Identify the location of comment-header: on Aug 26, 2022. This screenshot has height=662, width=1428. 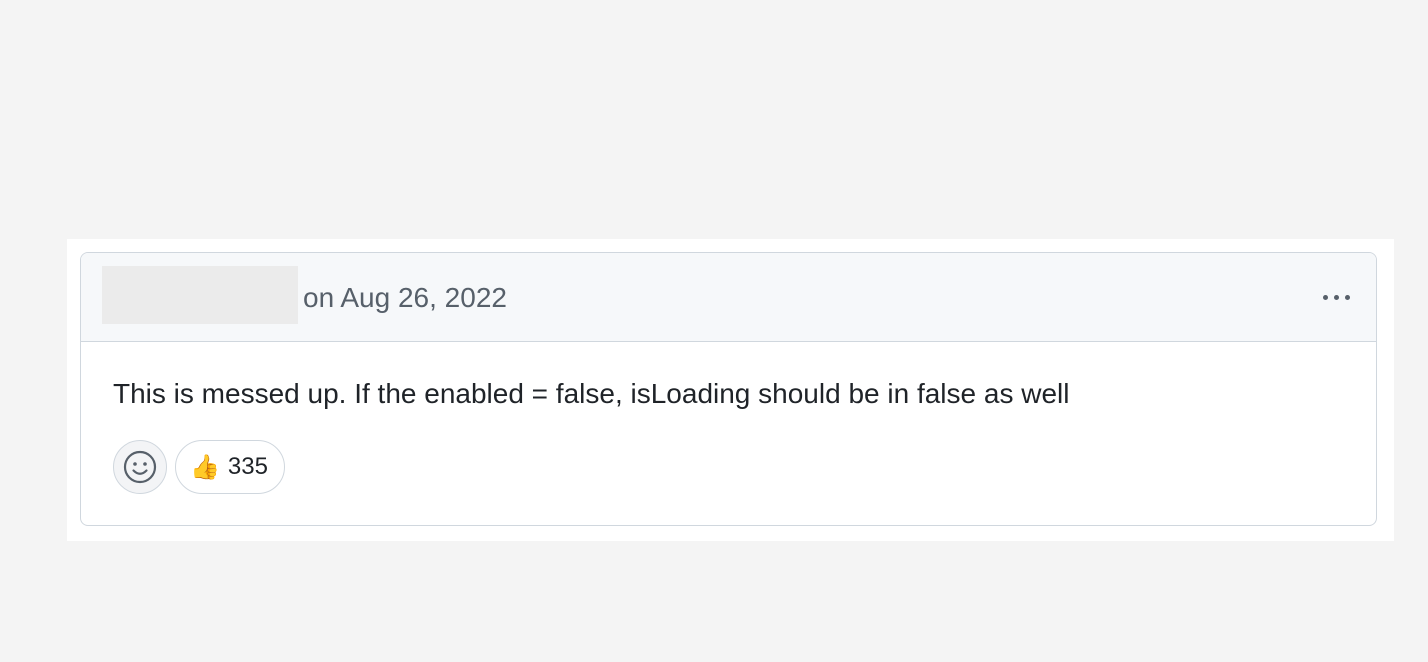
(728, 297).